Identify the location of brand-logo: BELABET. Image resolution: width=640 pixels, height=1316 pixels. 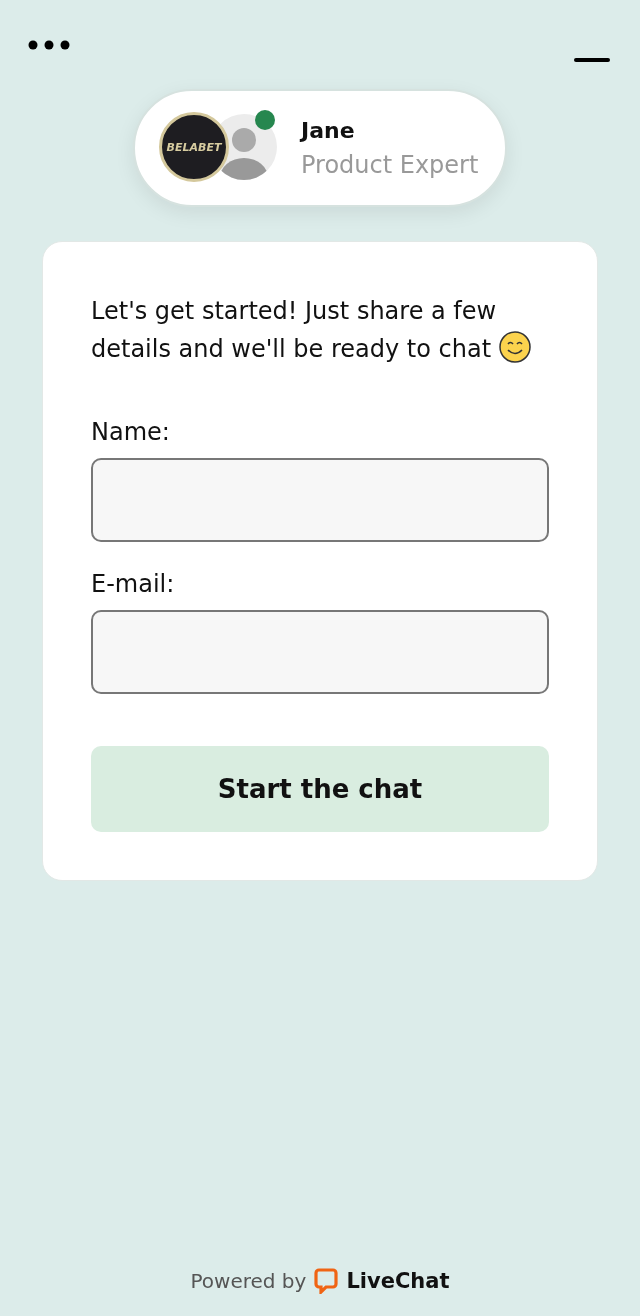
(194, 147).